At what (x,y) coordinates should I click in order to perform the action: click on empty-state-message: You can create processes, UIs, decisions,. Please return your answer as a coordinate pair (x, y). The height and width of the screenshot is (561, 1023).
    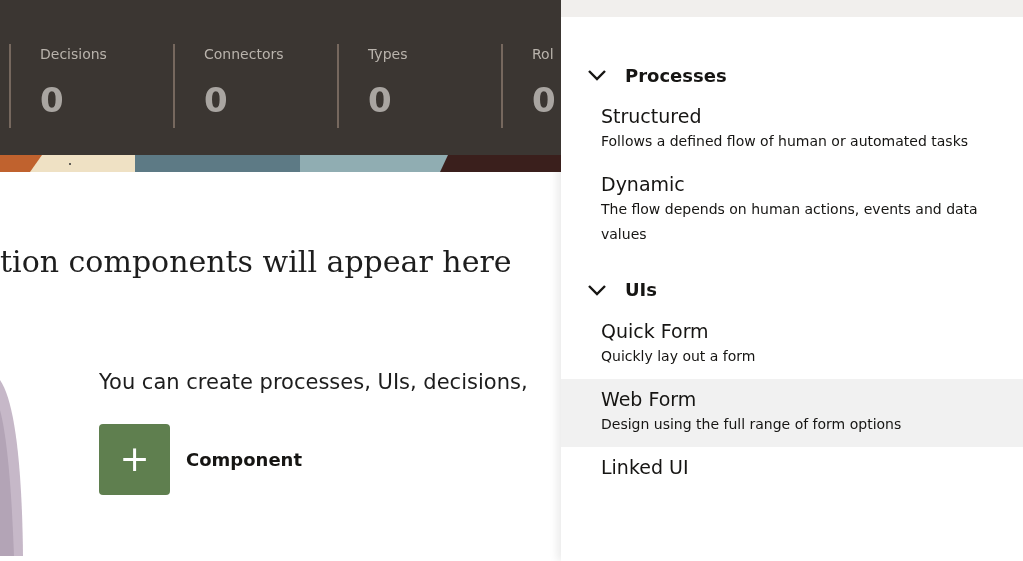
    Looking at the image, I should click on (314, 382).